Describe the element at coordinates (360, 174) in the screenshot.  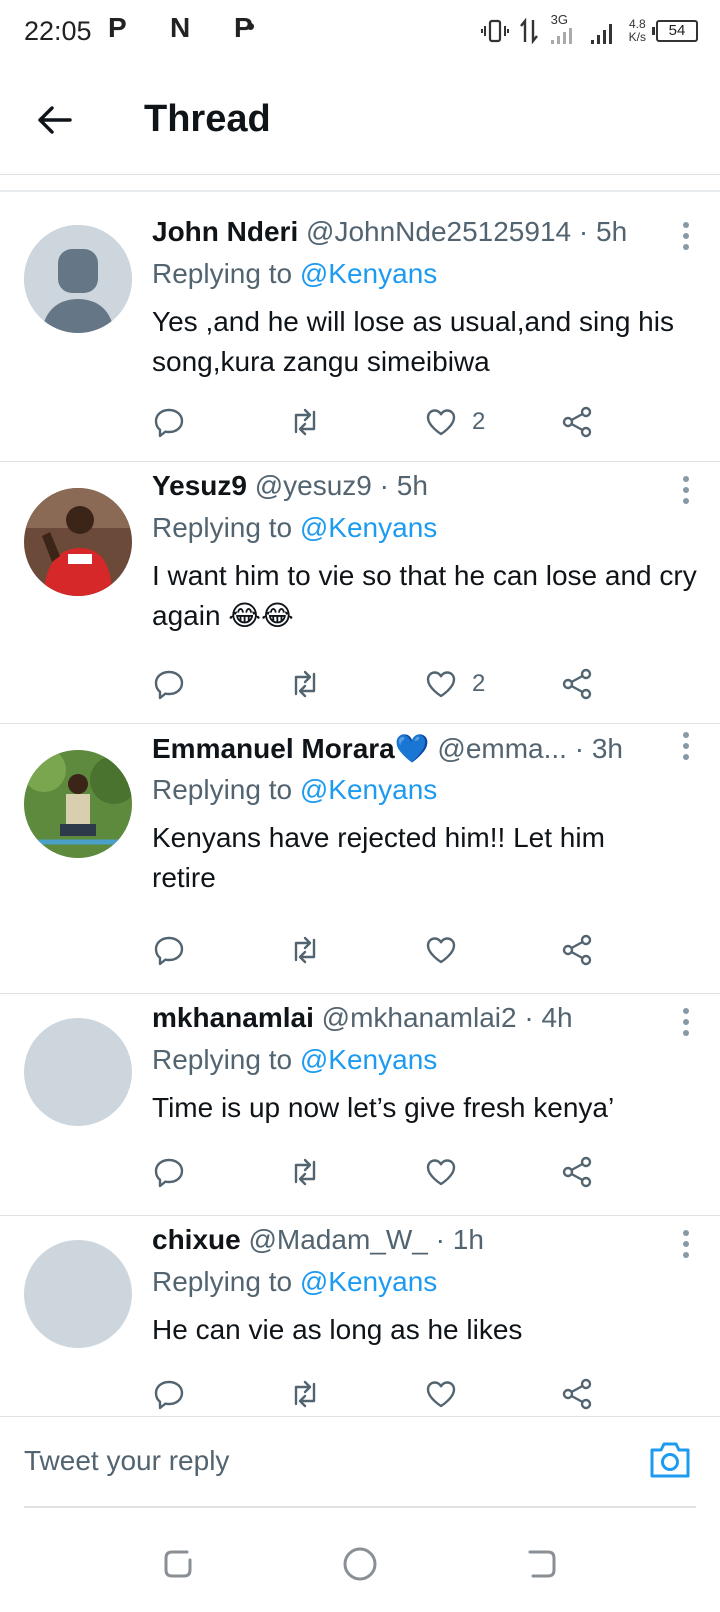
I see `header-divider` at that location.